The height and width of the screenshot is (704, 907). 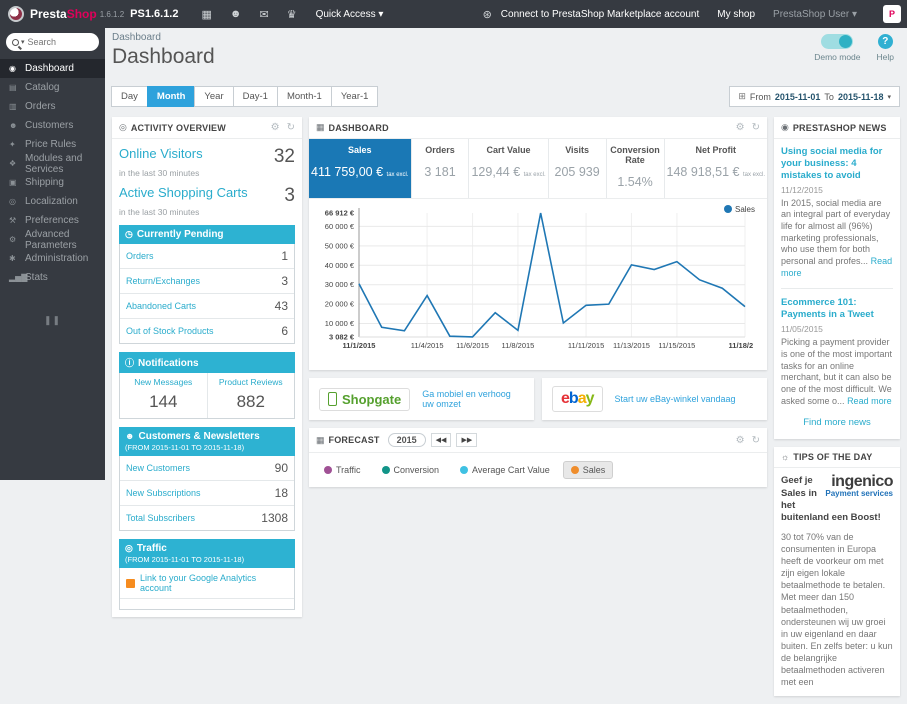 I want to click on sidebar-item-administration: ✱ Administration, so click(x=52, y=258).